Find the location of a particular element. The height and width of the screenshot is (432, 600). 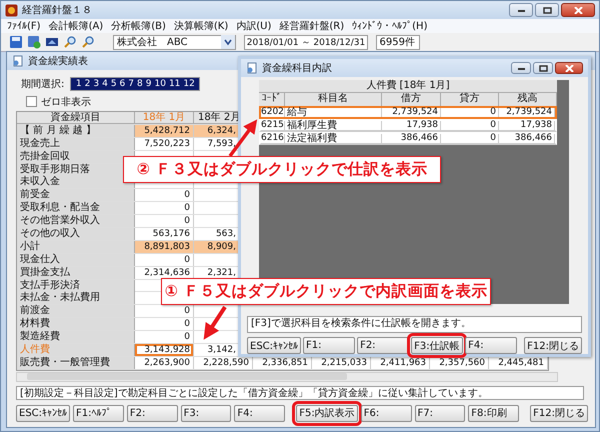

hint-message: [F3]で選択科目を検索条件に仕訳帳を開きます。 is located at coordinates (414, 324).